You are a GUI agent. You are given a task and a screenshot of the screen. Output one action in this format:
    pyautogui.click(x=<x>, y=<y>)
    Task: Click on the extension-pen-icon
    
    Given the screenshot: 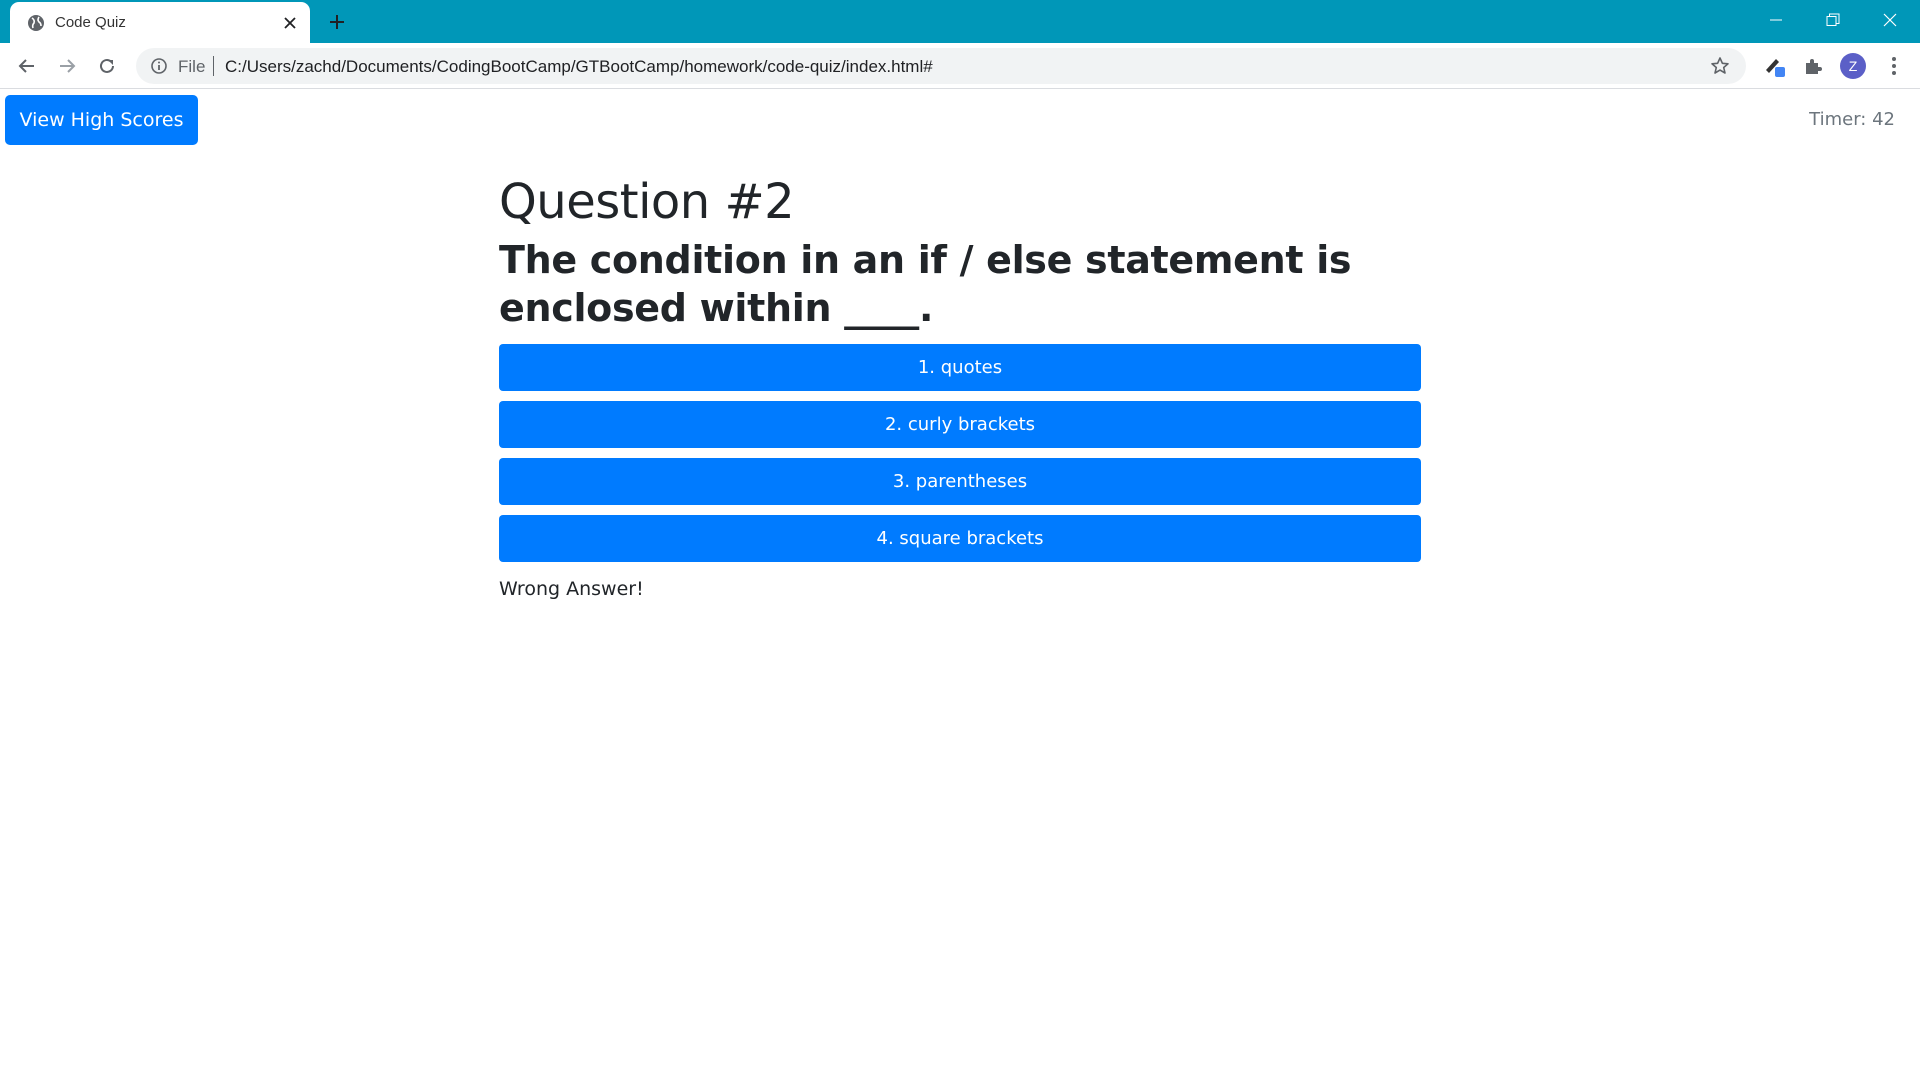 What is the action you would take?
    pyautogui.click(x=1775, y=66)
    